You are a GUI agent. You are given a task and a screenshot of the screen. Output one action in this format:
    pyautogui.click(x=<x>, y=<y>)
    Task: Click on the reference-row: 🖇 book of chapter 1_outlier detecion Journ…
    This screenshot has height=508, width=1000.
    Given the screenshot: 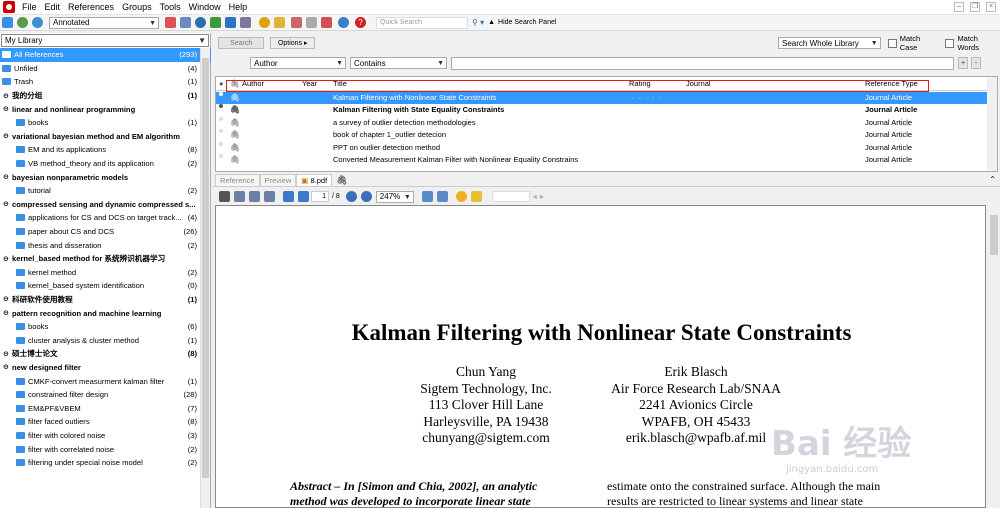 What is the action you would take?
    pyautogui.click(x=602, y=135)
    